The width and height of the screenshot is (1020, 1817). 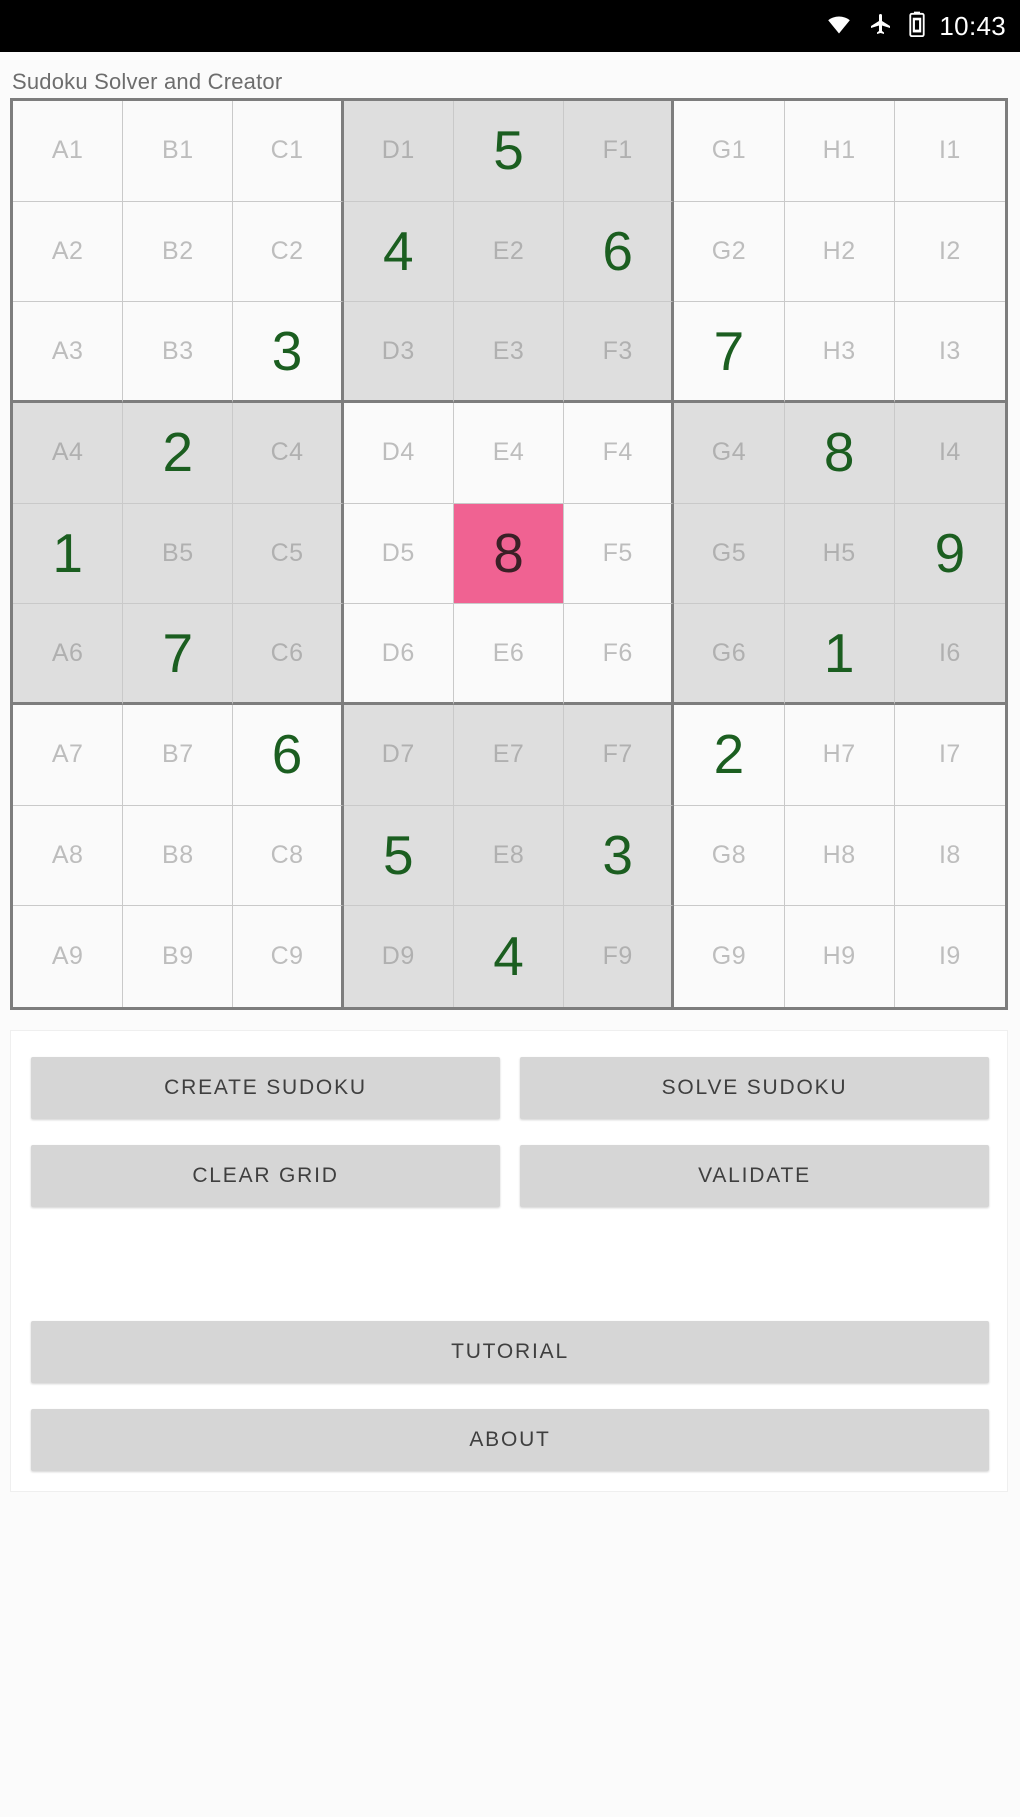 I want to click on grid-cell-d7: D7, so click(x=398, y=755).